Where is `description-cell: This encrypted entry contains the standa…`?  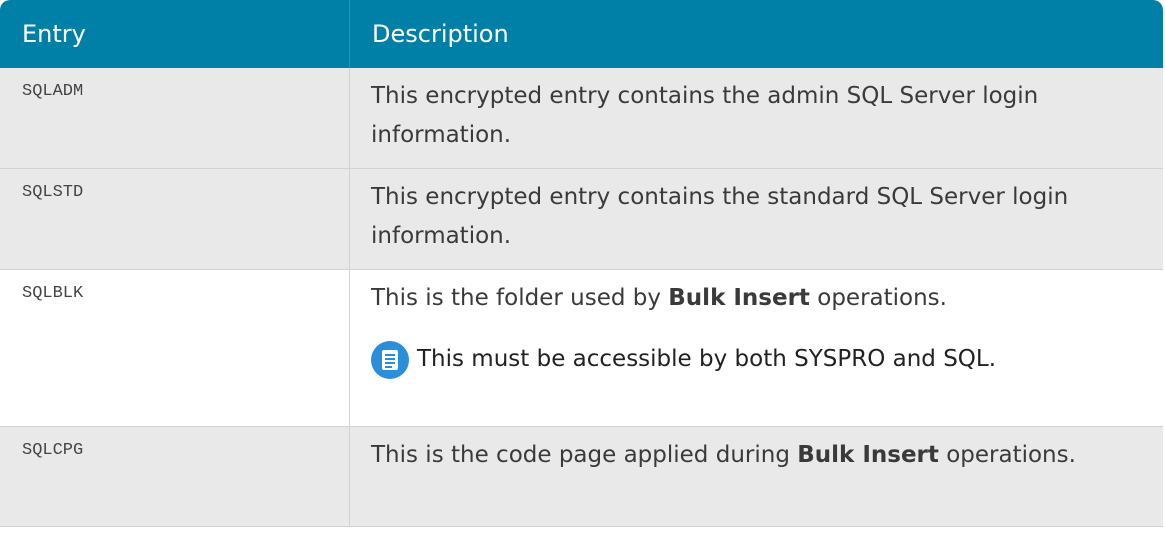
description-cell: This encrypted entry contains the standa… is located at coordinates (756, 219).